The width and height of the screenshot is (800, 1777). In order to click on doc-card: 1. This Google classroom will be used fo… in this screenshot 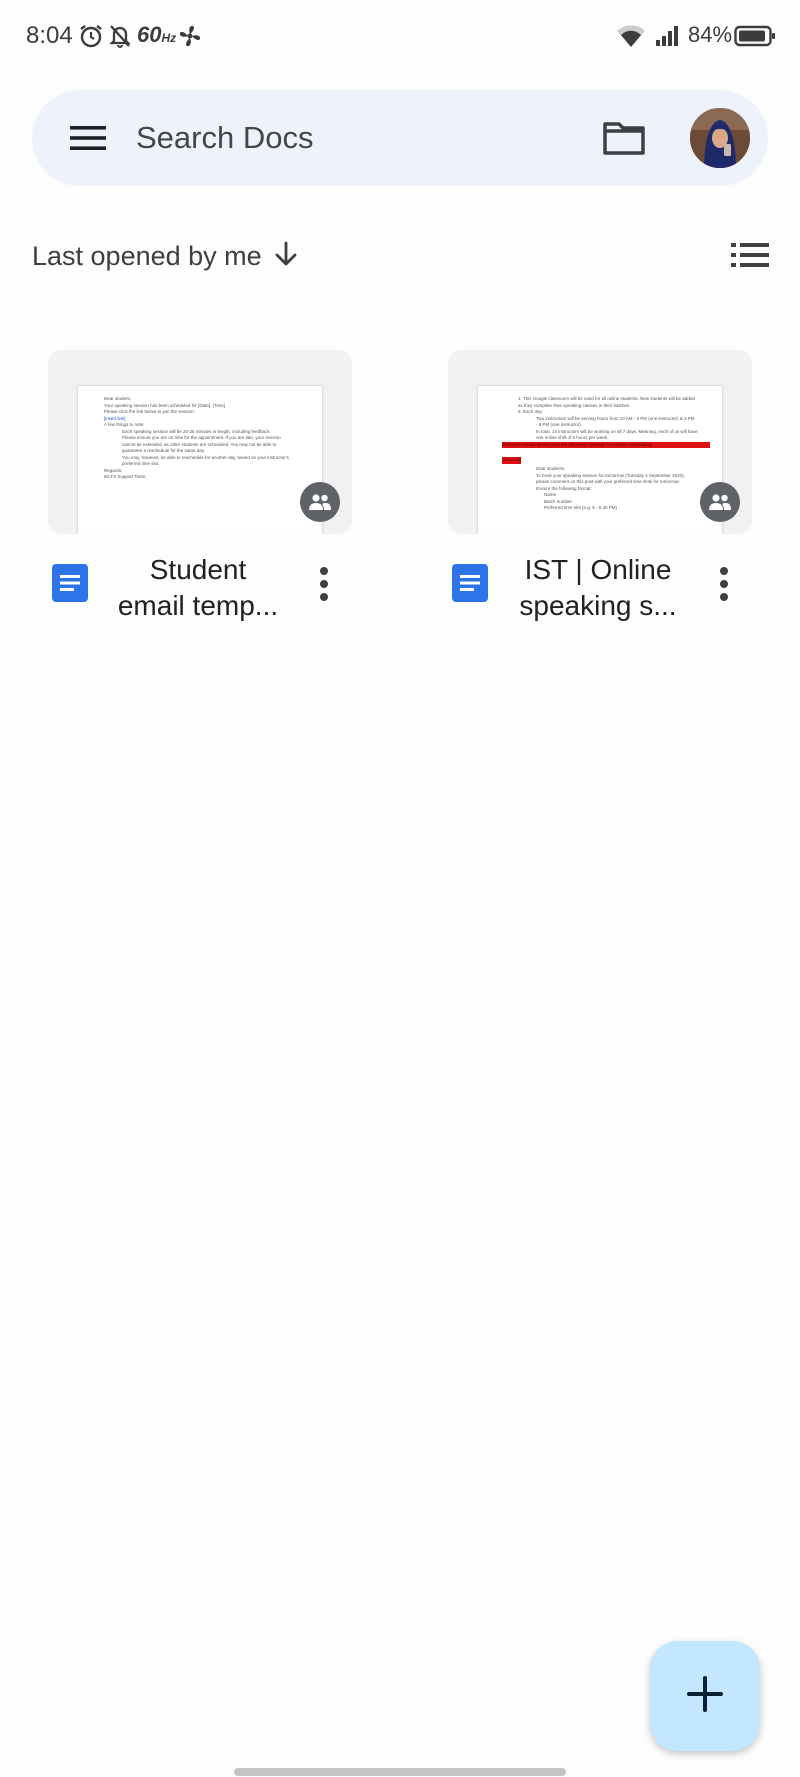, I will do `click(600, 492)`.